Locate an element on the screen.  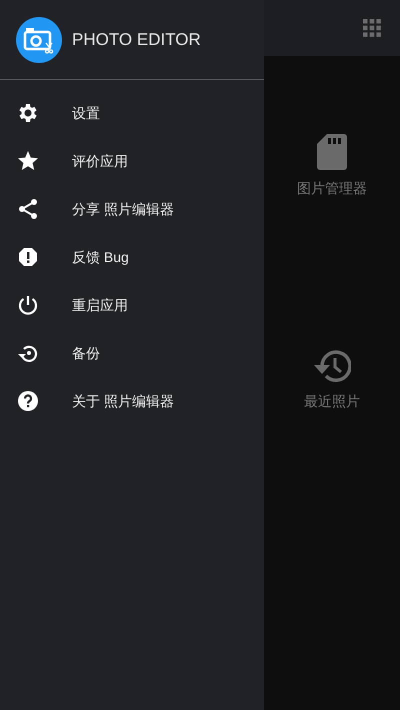
history-icon is located at coordinates (332, 366).